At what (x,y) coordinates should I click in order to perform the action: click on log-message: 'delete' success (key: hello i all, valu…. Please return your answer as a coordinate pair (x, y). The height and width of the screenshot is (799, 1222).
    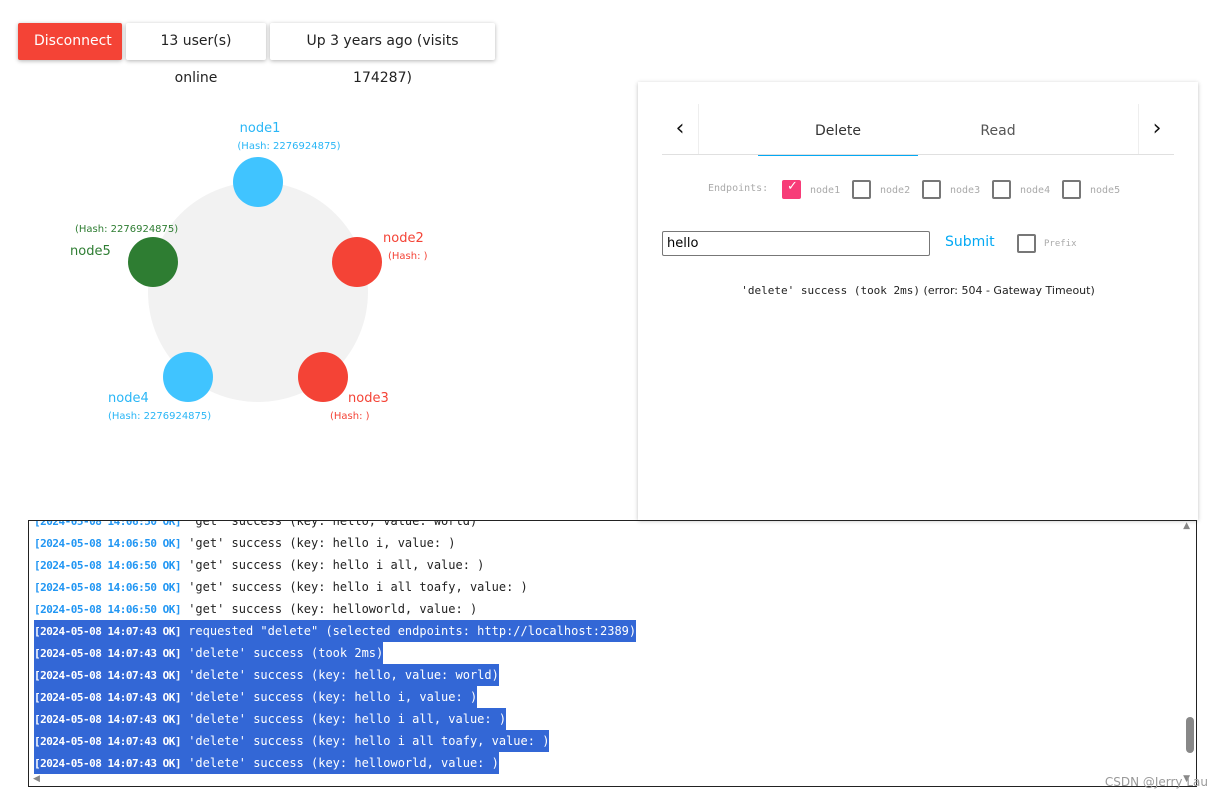
    Looking at the image, I should click on (347, 719).